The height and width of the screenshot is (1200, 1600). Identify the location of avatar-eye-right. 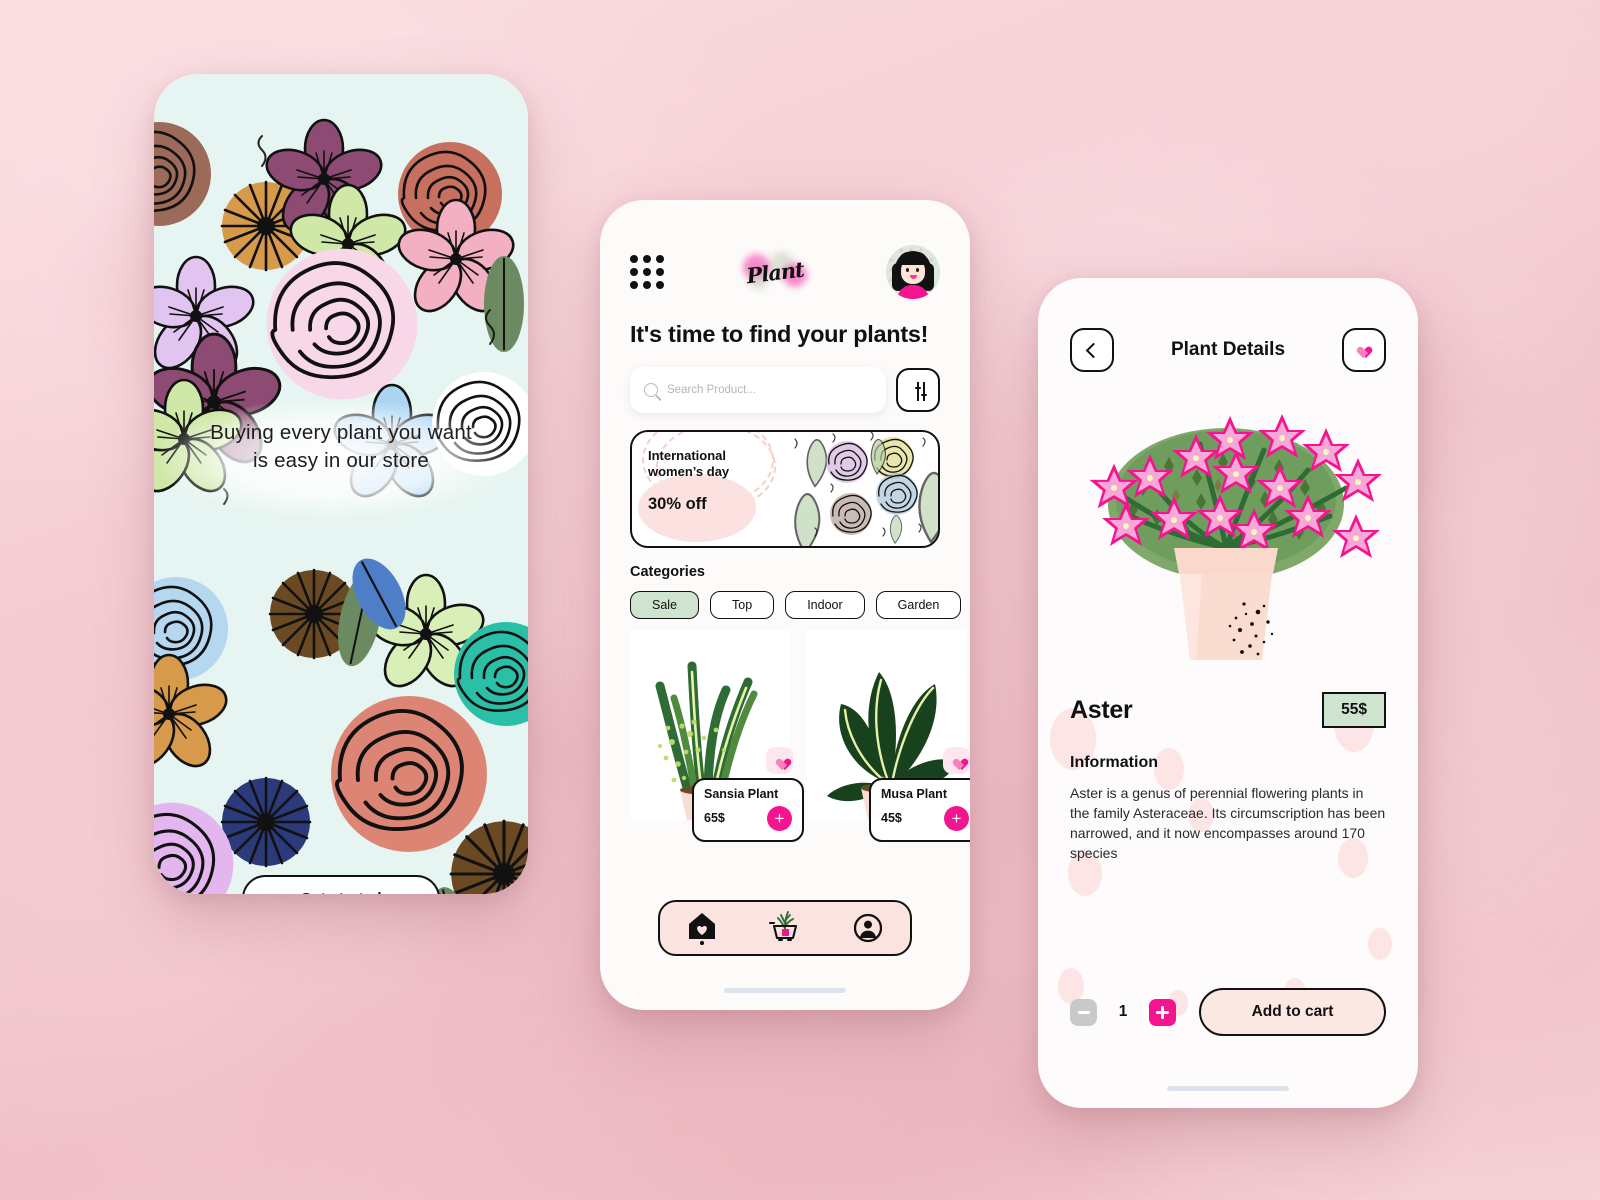
(917, 270).